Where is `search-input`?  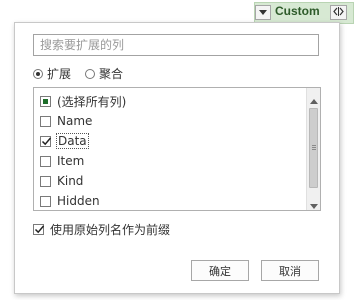 search-input is located at coordinates (176, 45).